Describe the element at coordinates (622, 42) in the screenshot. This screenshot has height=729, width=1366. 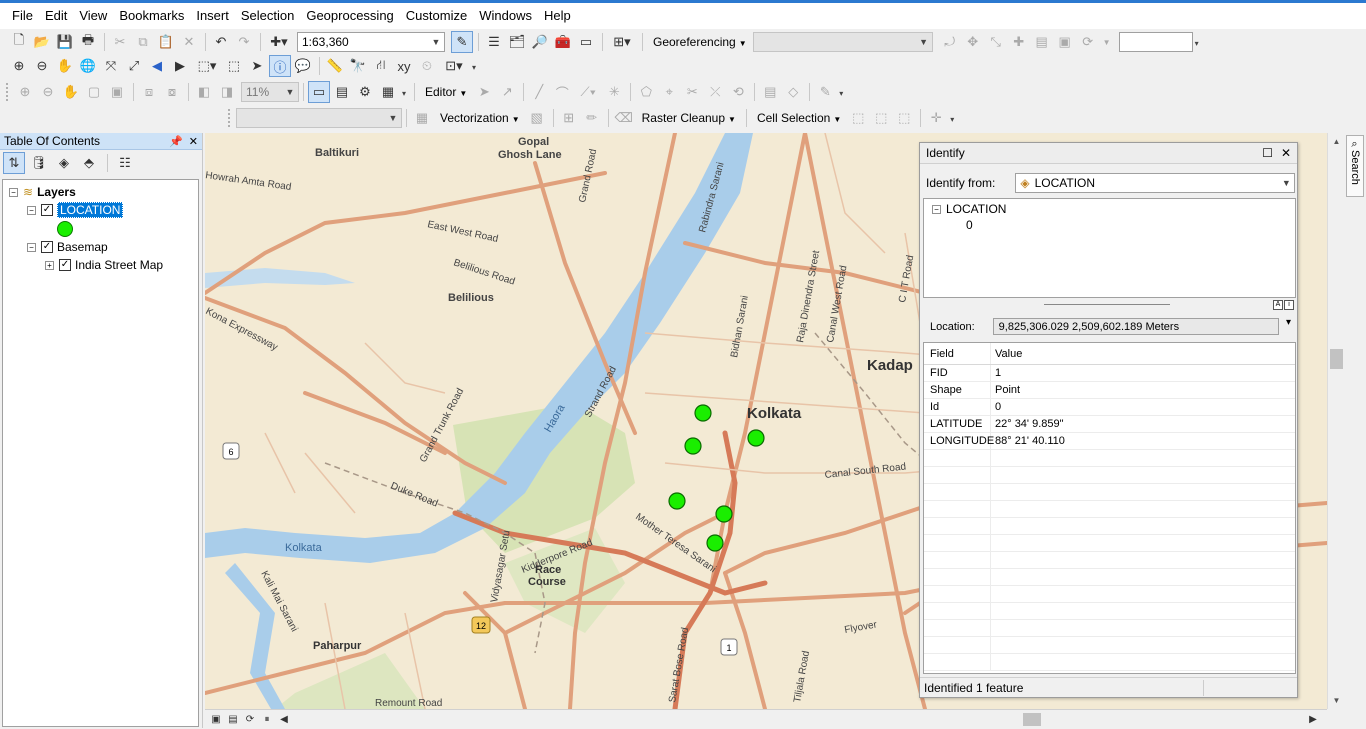
I see `model-builder-icon: ⊞▾` at that location.